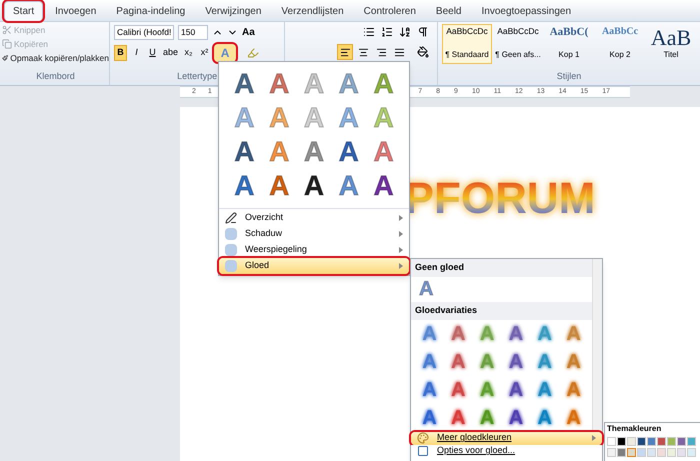  What do you see at coordinates (253, 53) in the screenshot?
I see `highlighter-icon` at bounding box center [253, 53].